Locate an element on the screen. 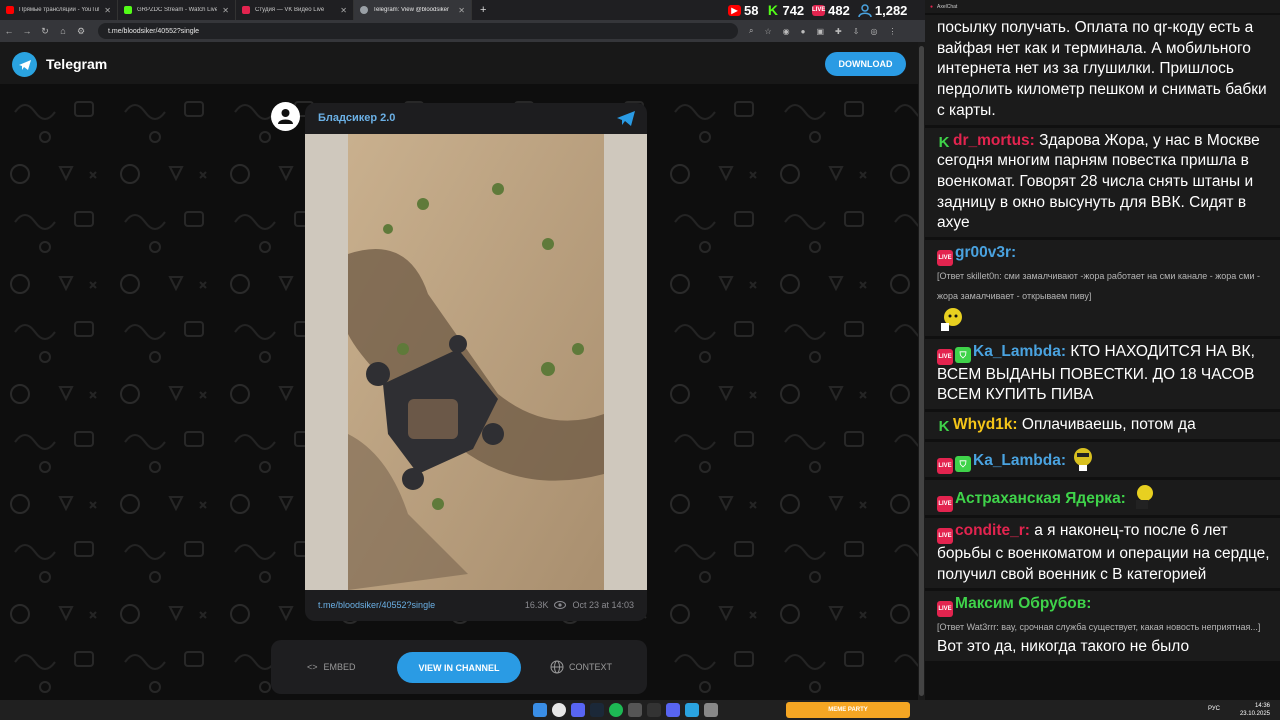 This screenshot has height=720, width=1280. stat-youtube: ▶ 58 is located at coordinates (743, 10).